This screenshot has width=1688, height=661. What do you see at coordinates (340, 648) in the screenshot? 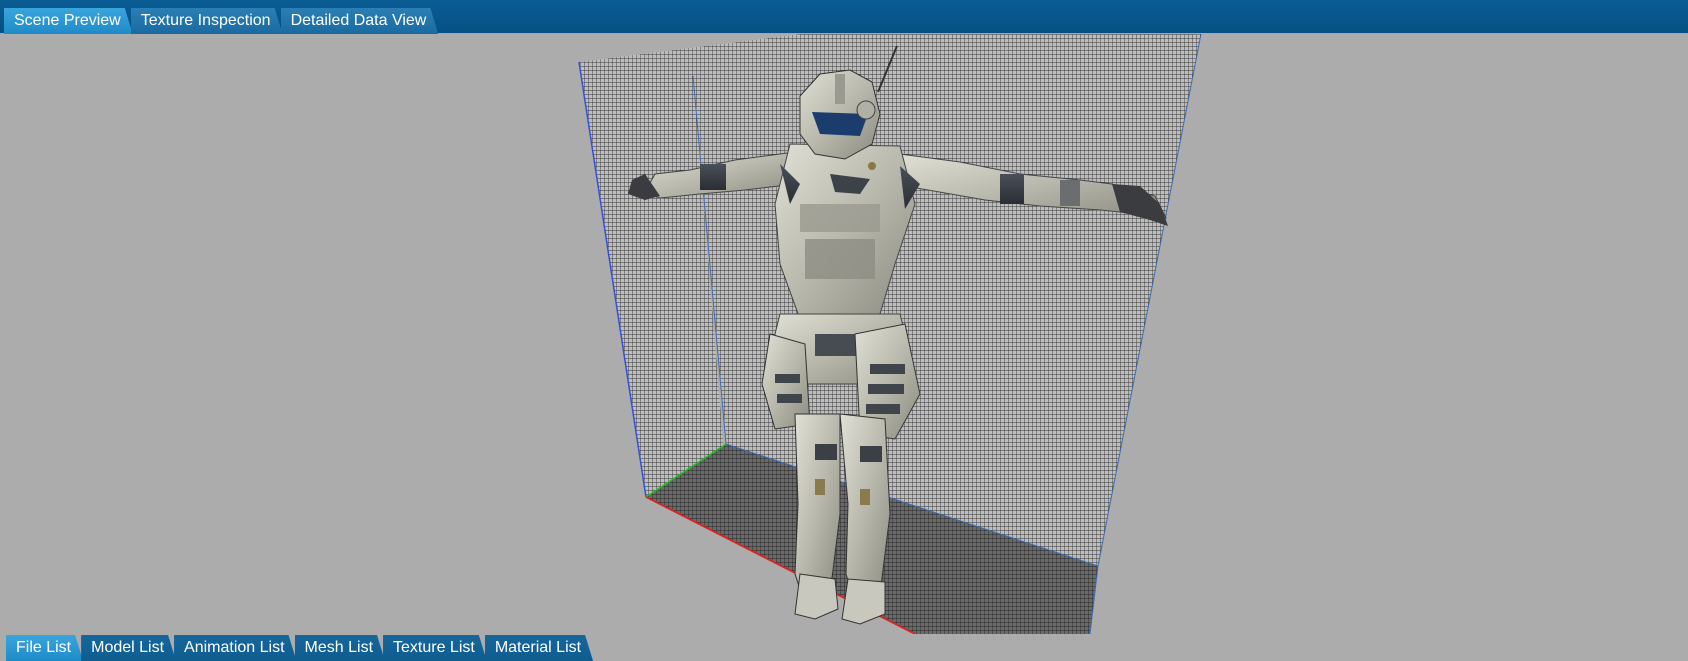
I see `tab-mesh-list: Mesh List` at bounding box center [340, 648].